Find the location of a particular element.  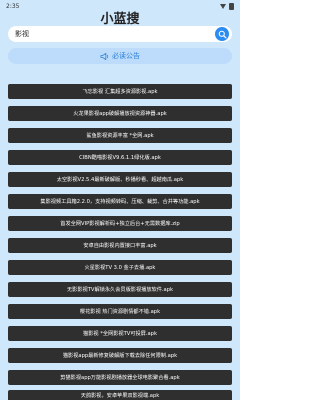

result-item-label: 剪猫影视app万能影视剧播放器全球电影聚合看.apk is located at coordinates (120, 378).